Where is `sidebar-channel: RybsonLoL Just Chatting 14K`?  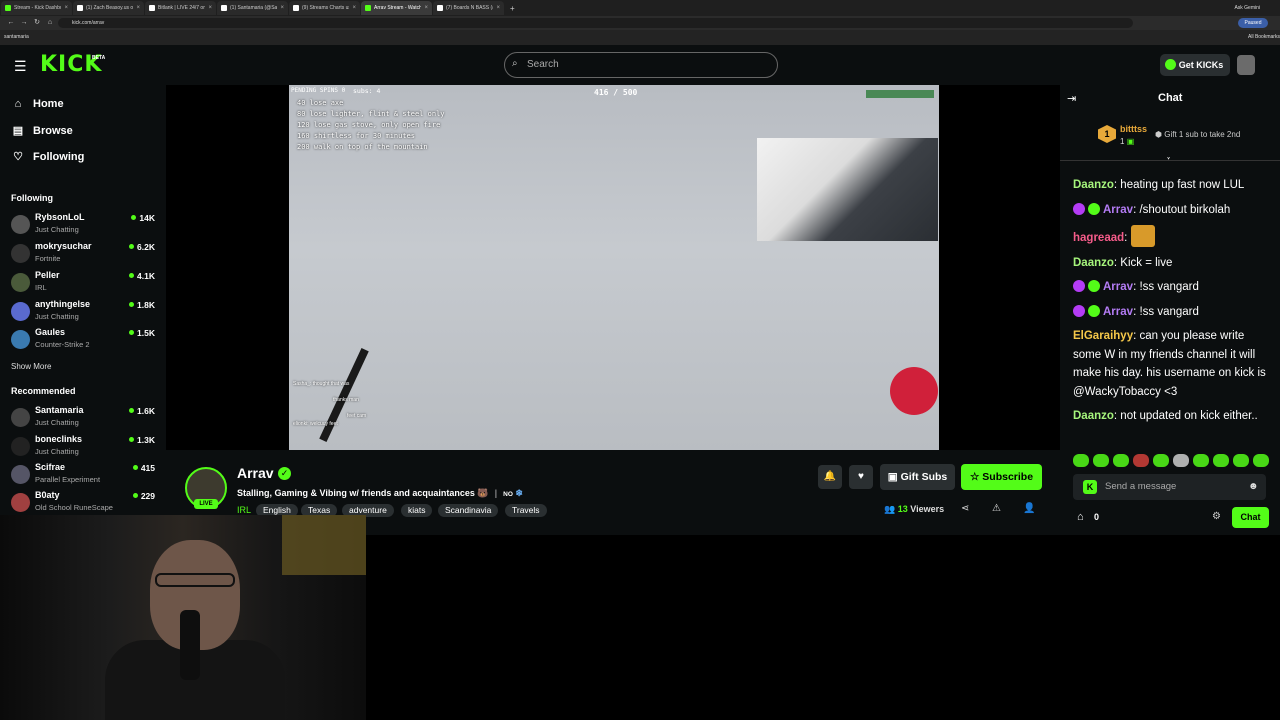
sidebar-channel: RybsonLoL Just Chatting 14K is located at coordinates (85, 225).